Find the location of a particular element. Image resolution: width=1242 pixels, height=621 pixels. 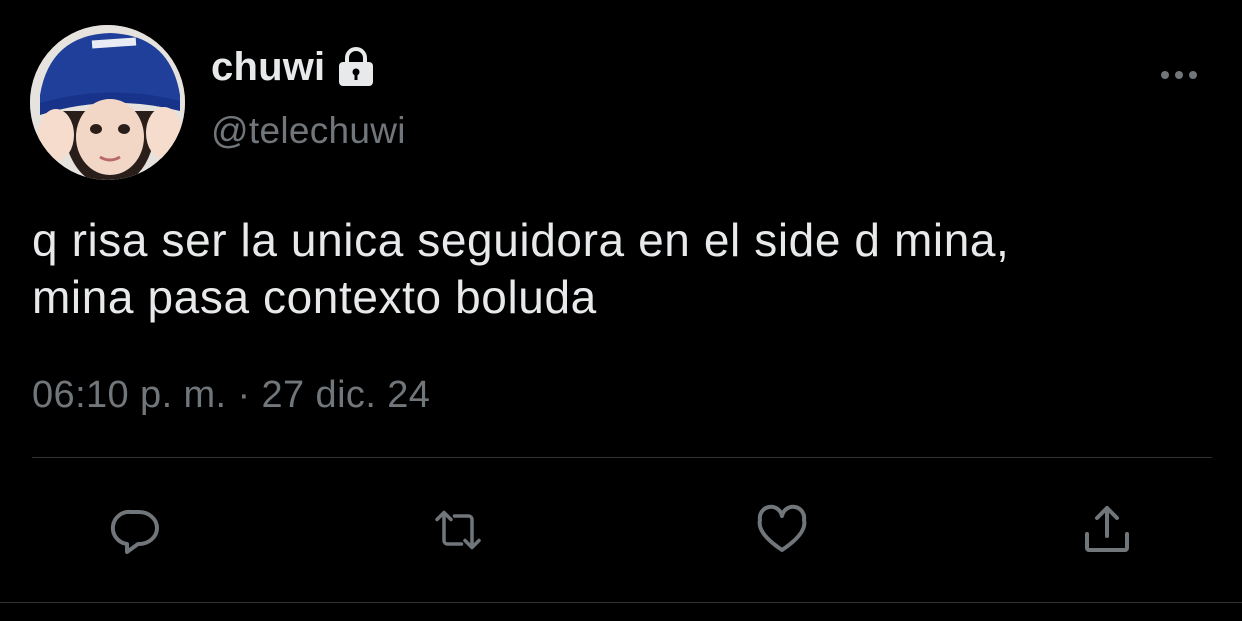

reply-icon is located at coordinates (134, 531).